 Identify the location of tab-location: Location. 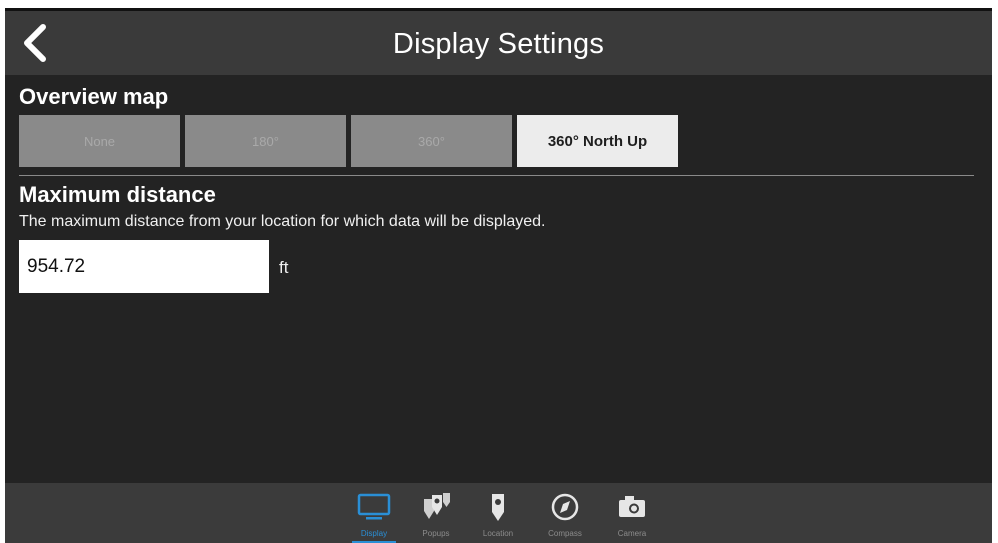
(498, 513).